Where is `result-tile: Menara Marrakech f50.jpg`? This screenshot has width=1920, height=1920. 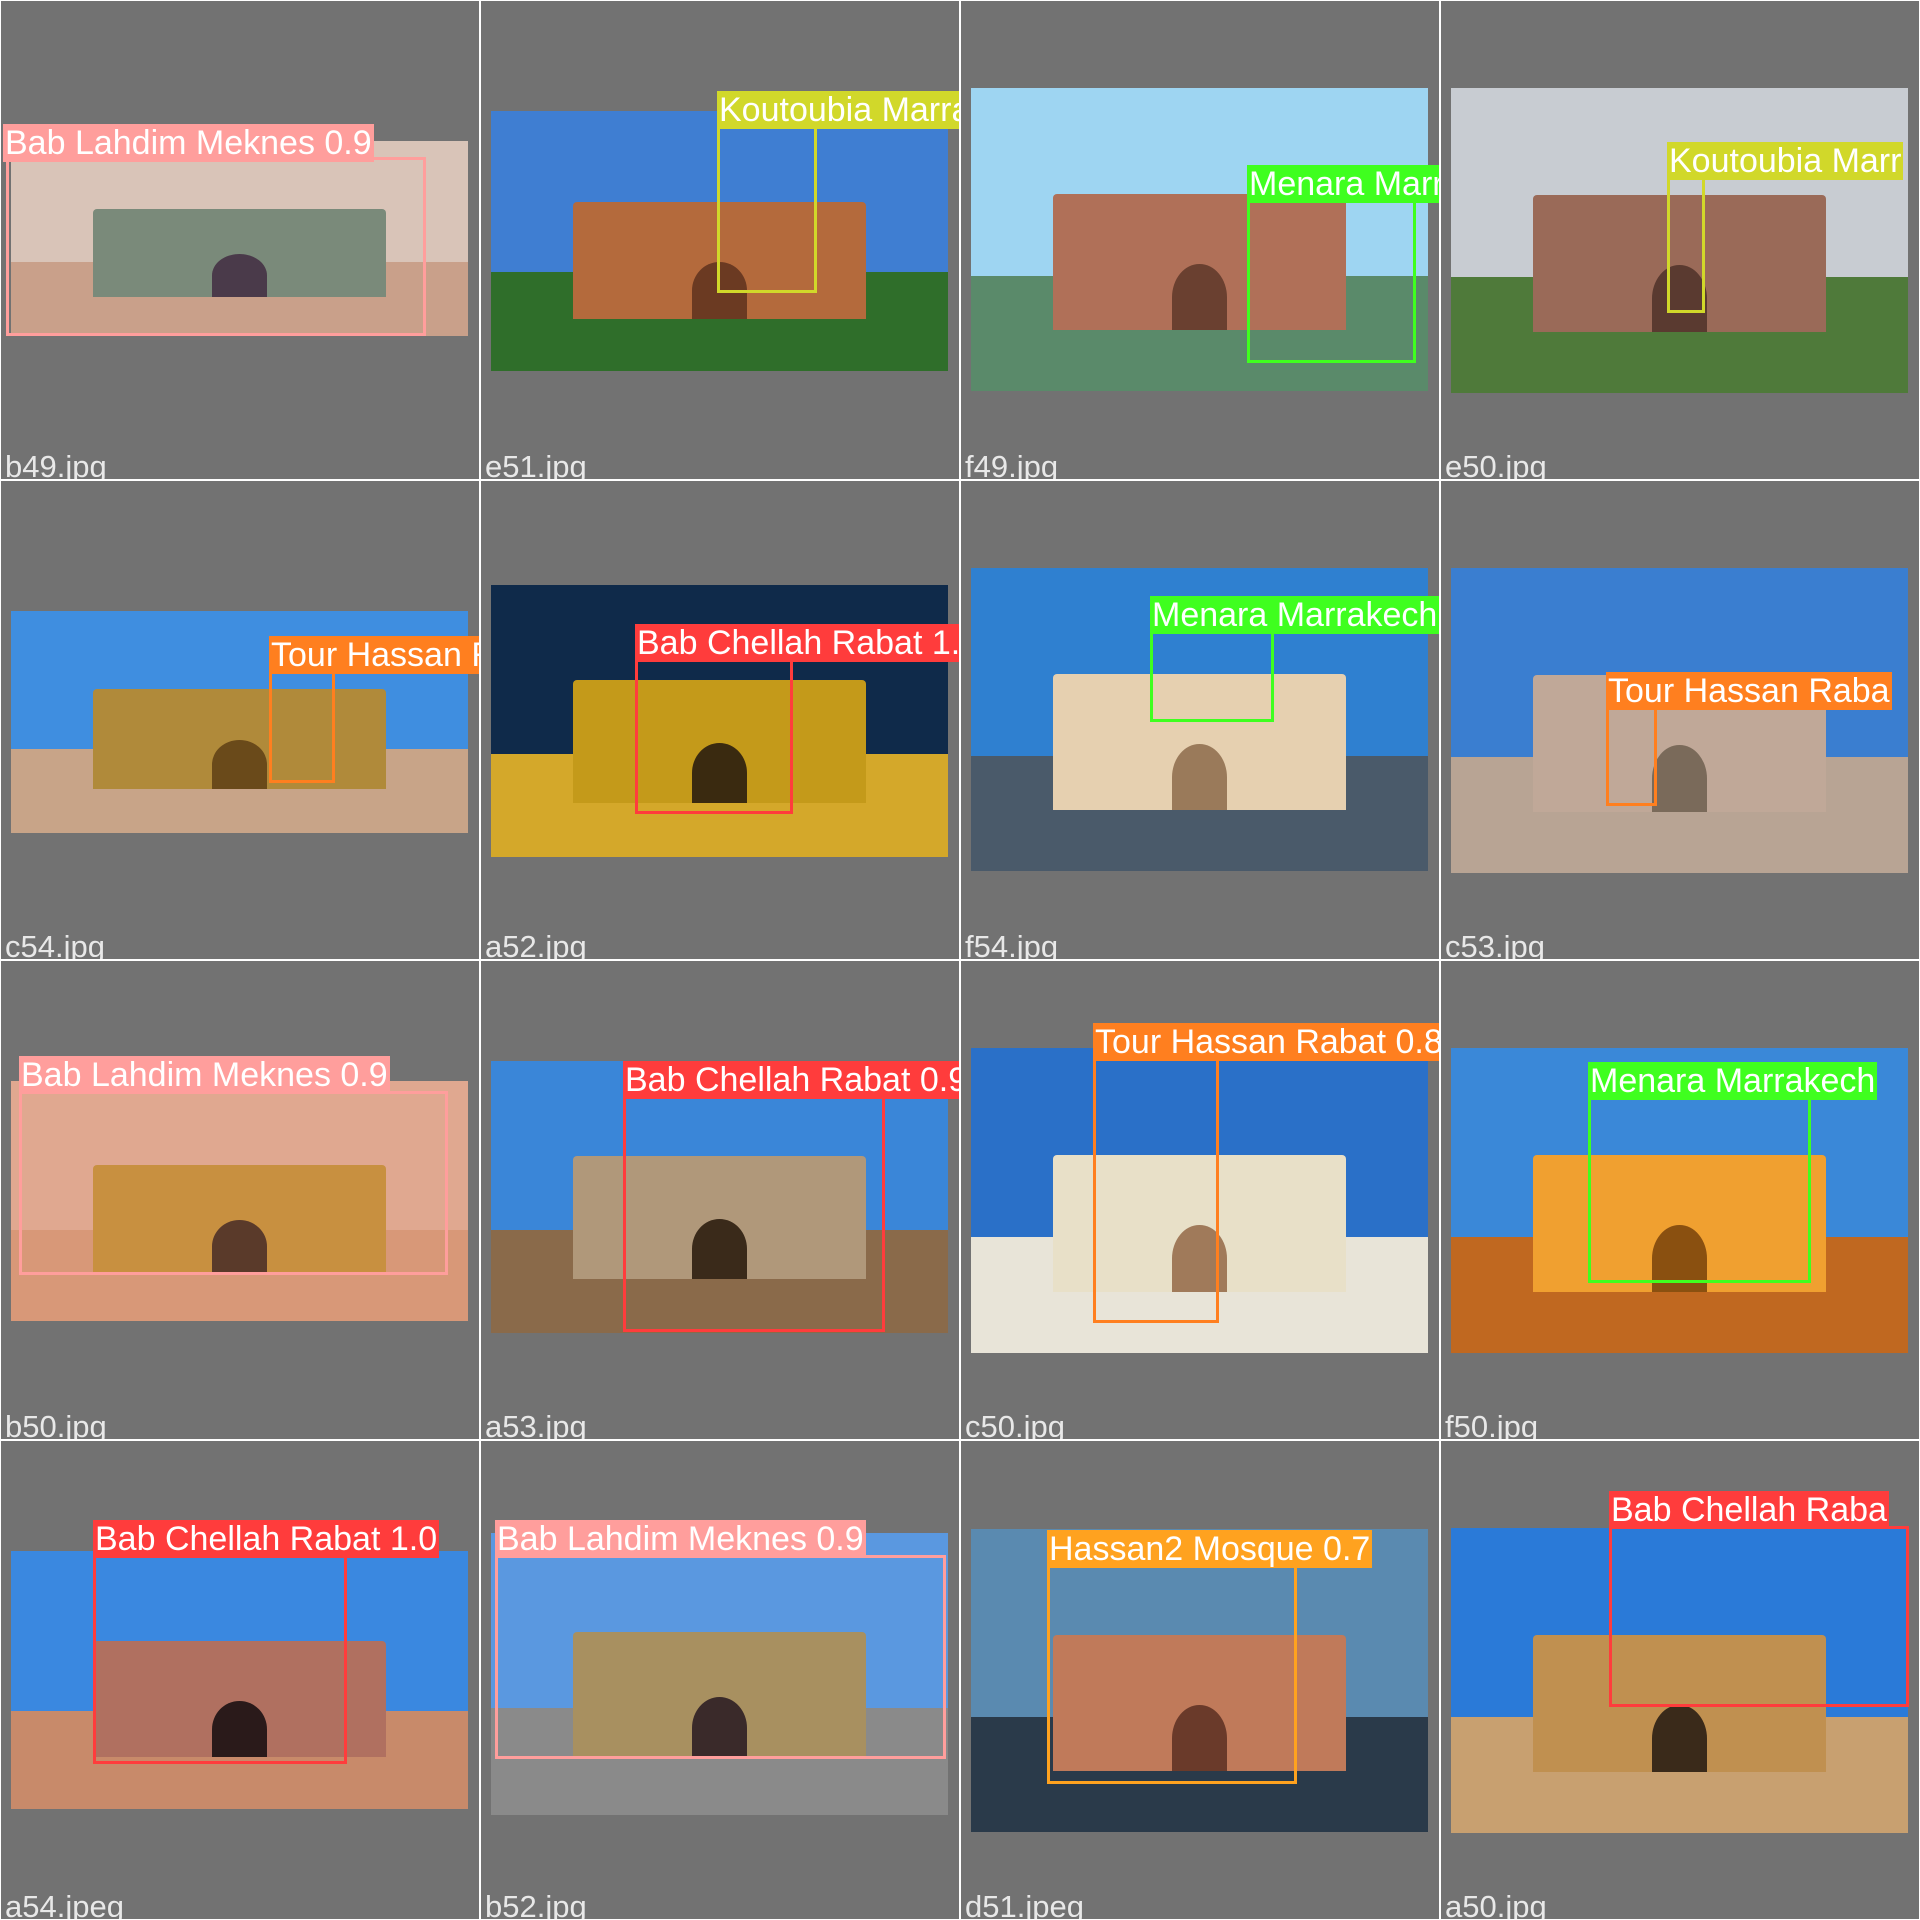 result-tile: Menara Marrakech f50.jpg is located at coordinates (1680, 1200).